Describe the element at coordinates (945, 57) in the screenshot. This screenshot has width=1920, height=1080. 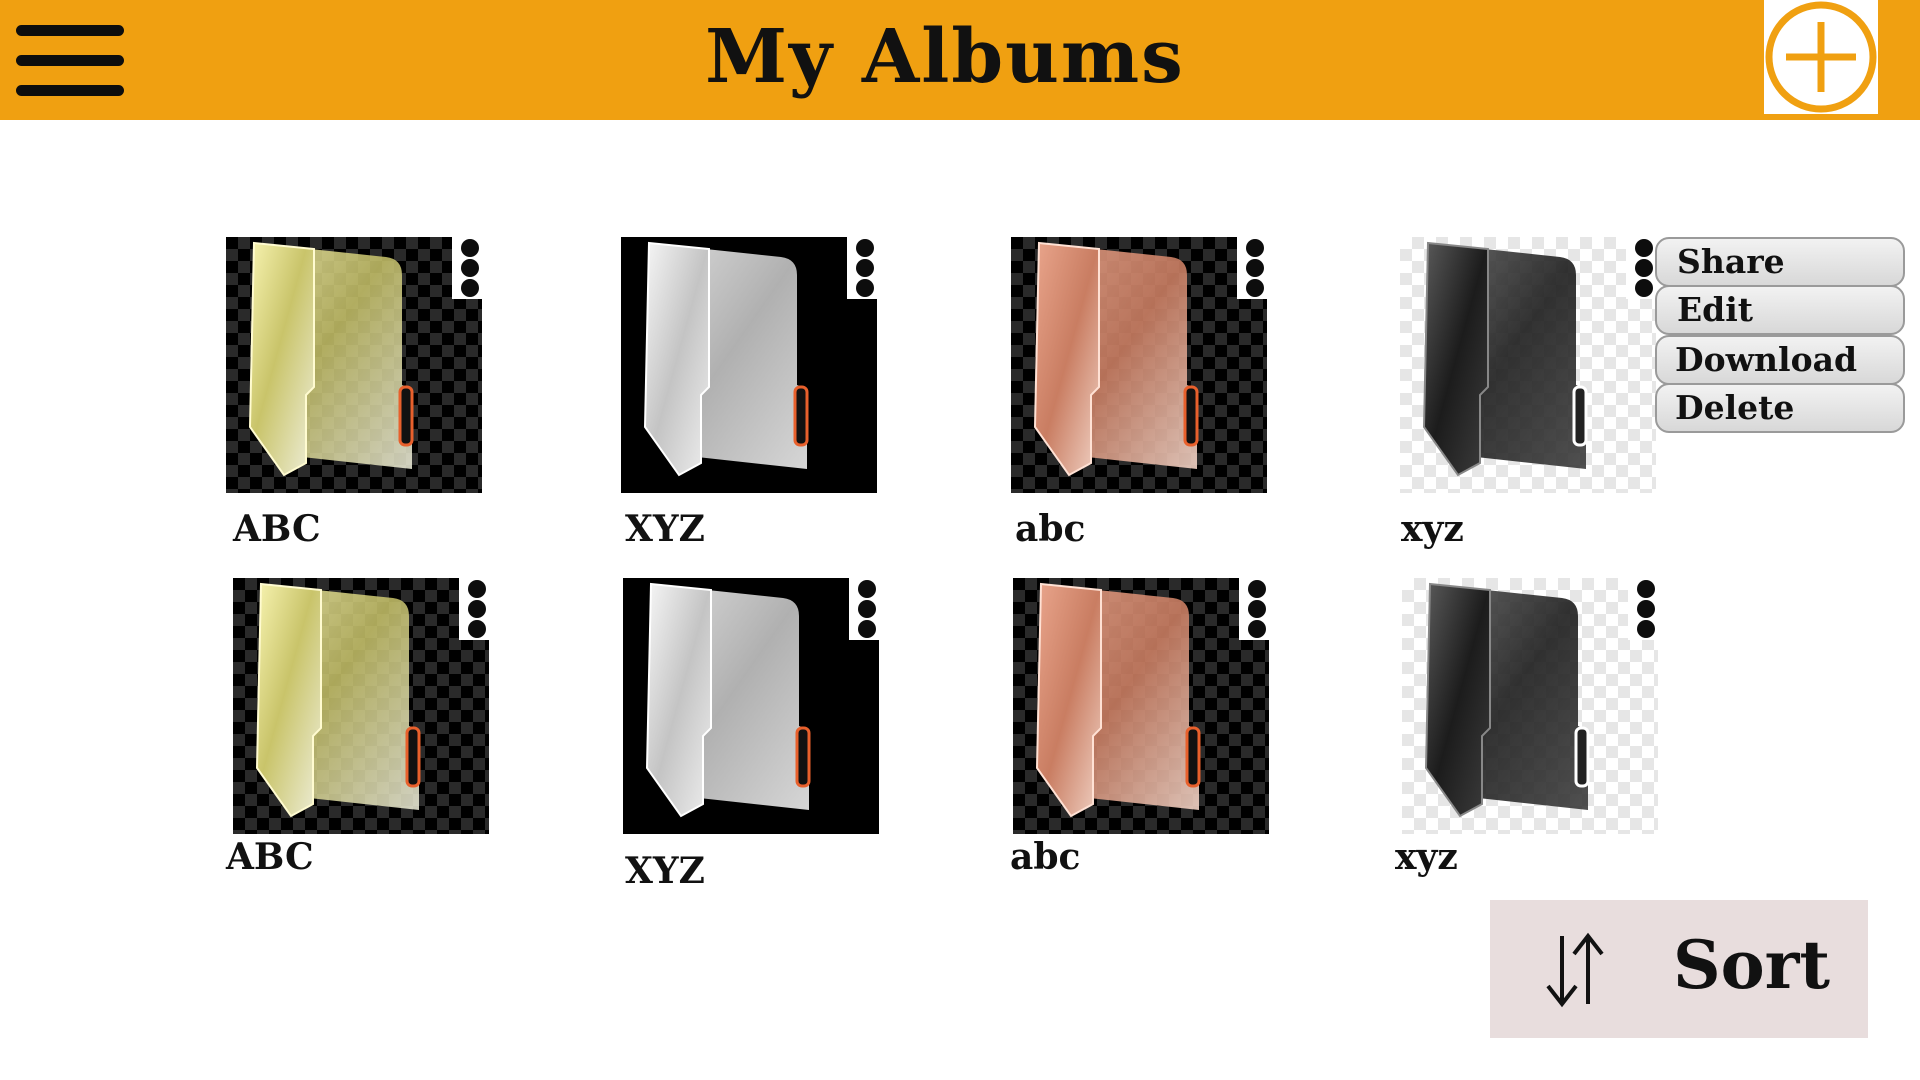
I see `page-title: My Albums` at that location.